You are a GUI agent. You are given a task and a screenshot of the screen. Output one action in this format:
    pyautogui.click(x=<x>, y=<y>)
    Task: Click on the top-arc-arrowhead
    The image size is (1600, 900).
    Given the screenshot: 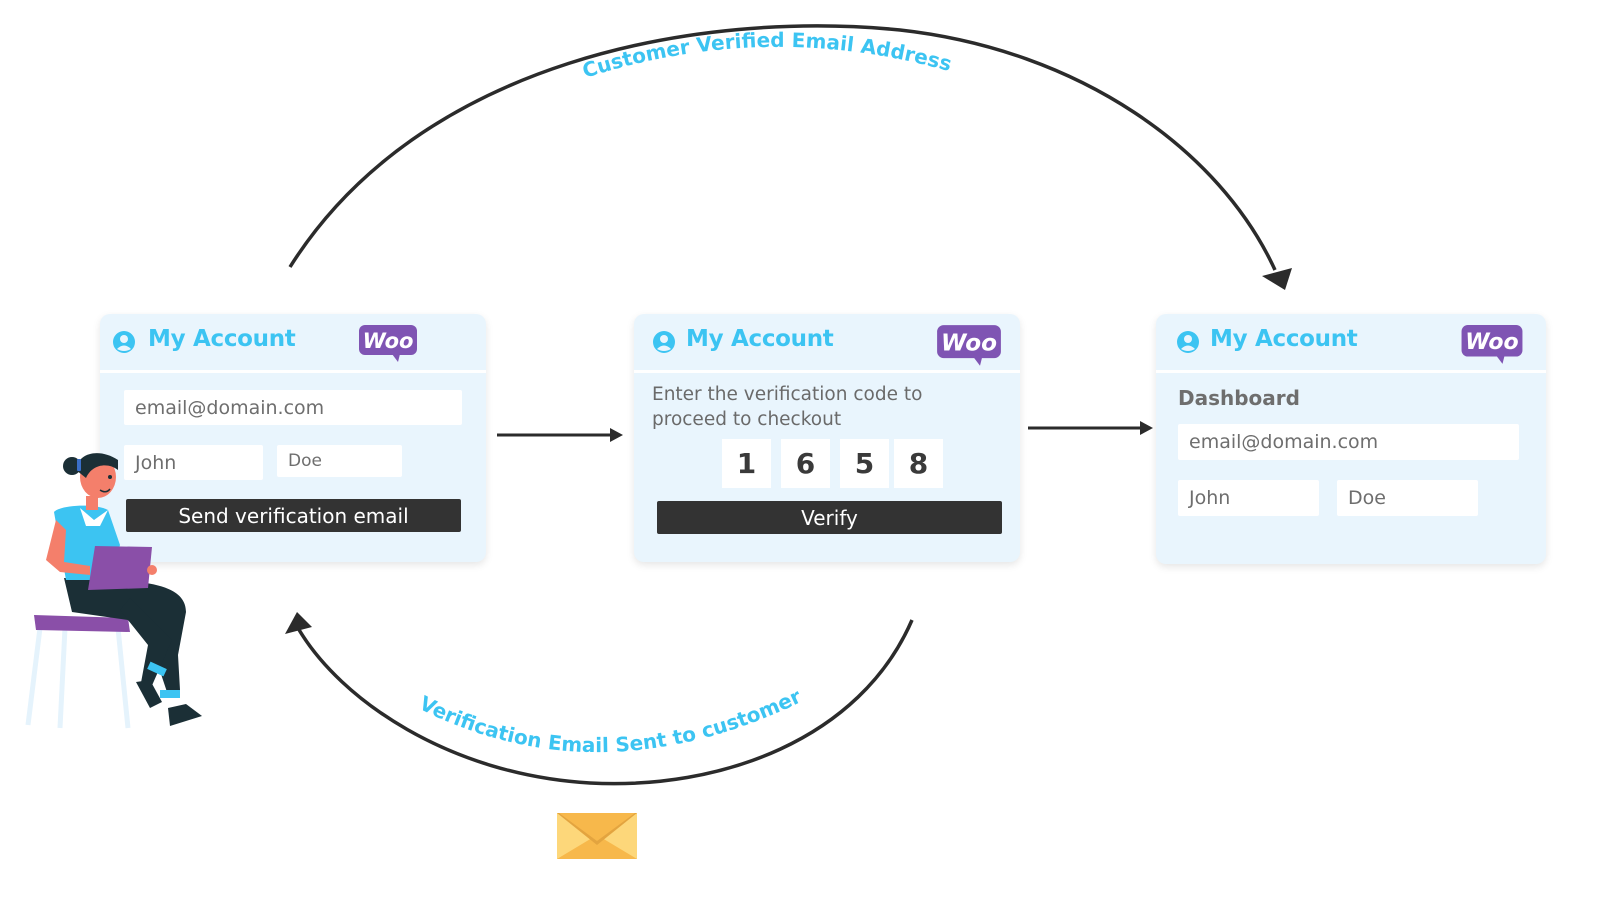 What is the action you would take?
    pyautogui.click(x=1277, y=279)
    